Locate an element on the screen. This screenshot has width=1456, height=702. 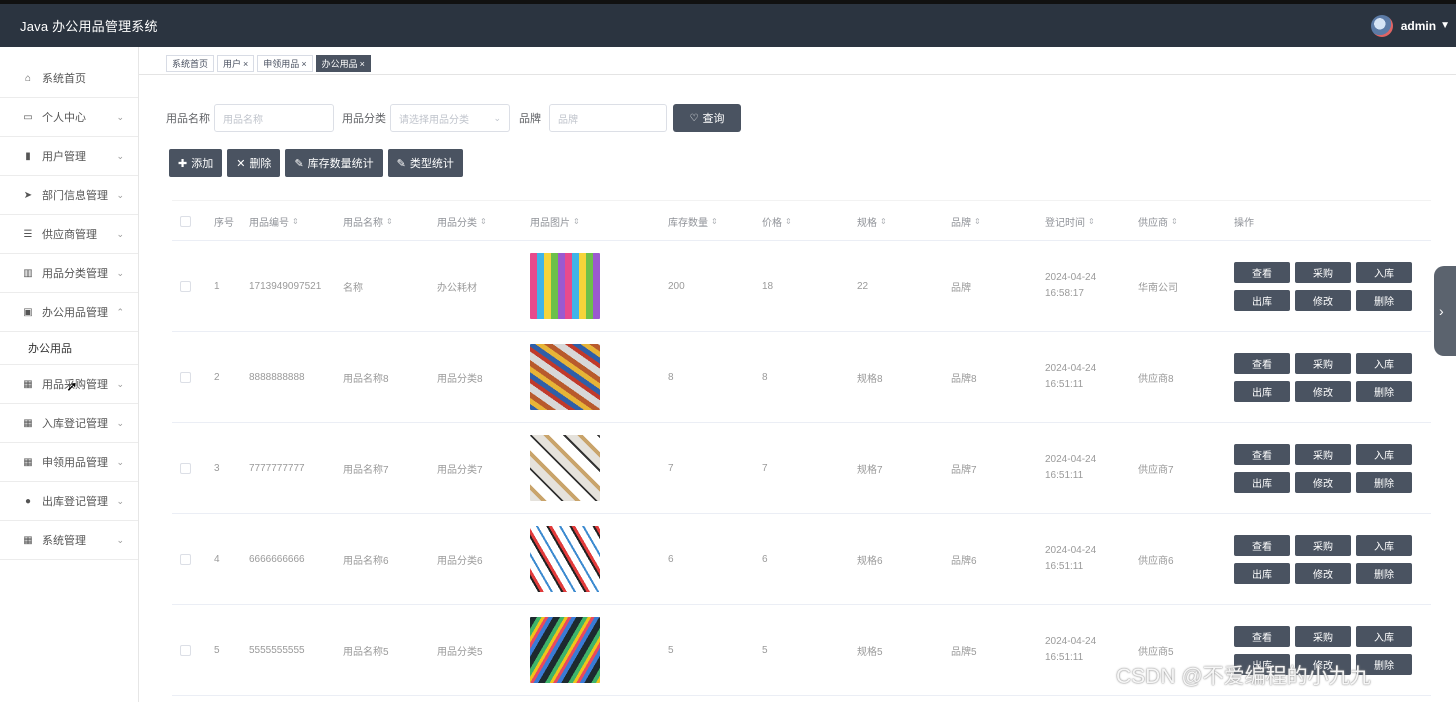
tab: 用户 × is located at coordinates (236, 63).